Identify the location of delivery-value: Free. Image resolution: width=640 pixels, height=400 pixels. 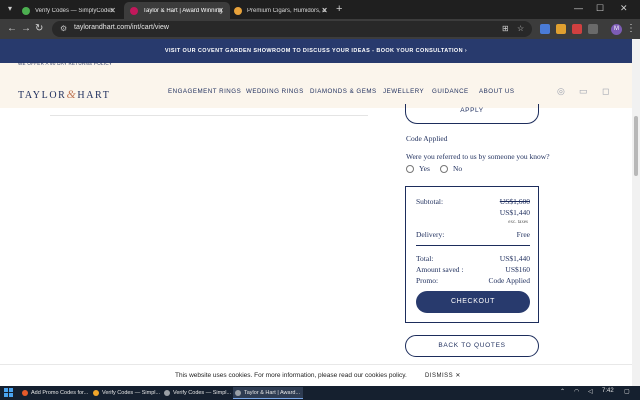
(523, 234).